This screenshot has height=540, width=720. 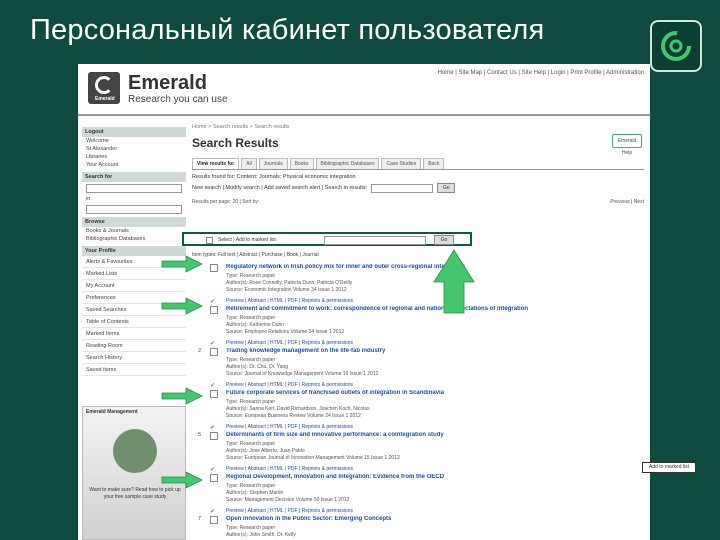 What do you see at coordinates (287, 30) in the screenshot?
I see `slide-title: Персональный кабинет пользователя` at bounding box center [287, 30].